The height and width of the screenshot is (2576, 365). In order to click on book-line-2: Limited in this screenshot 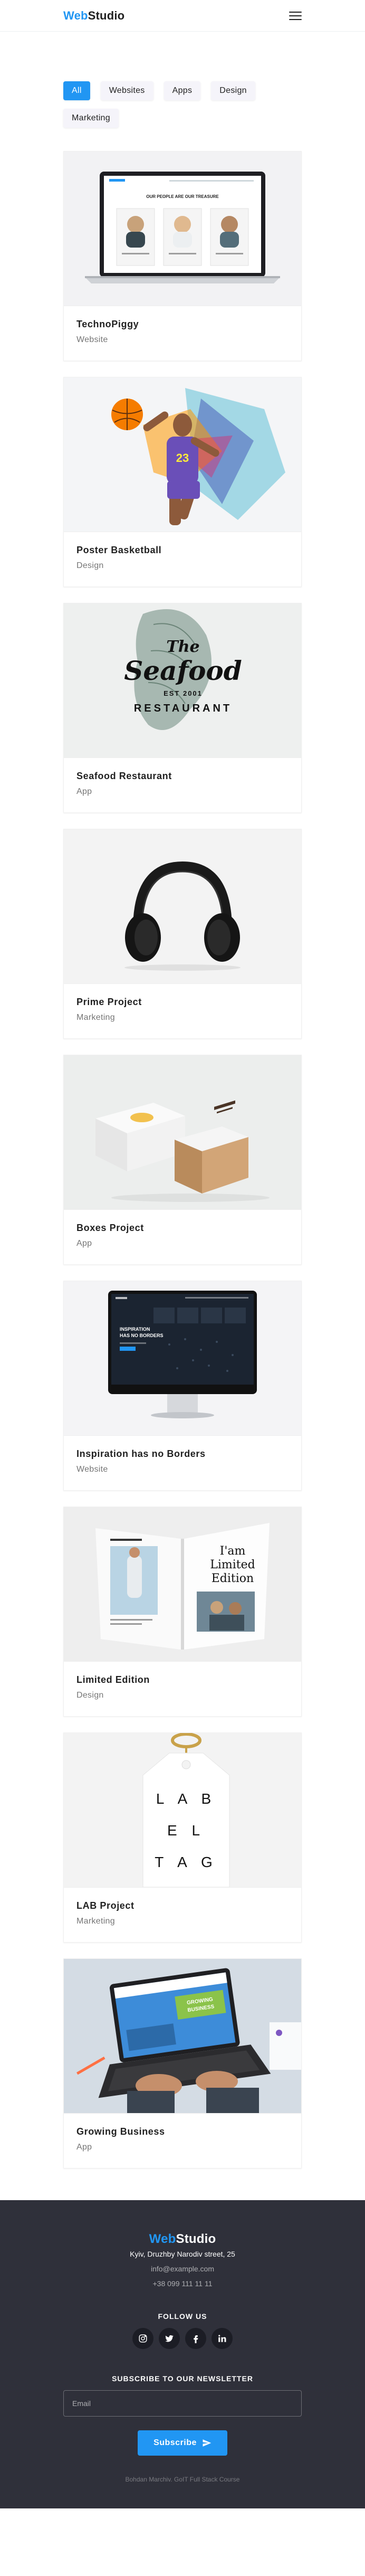, I will do `click(232, 1564)`.